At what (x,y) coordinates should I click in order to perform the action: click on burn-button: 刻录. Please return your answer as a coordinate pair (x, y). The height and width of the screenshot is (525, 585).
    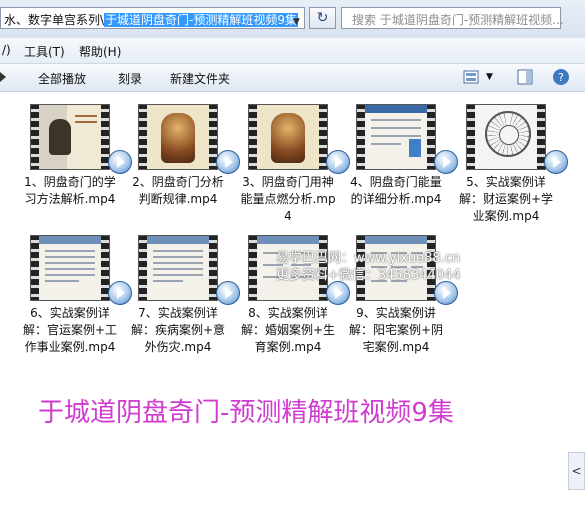
    Looking at the image, I should click on (130, 78).